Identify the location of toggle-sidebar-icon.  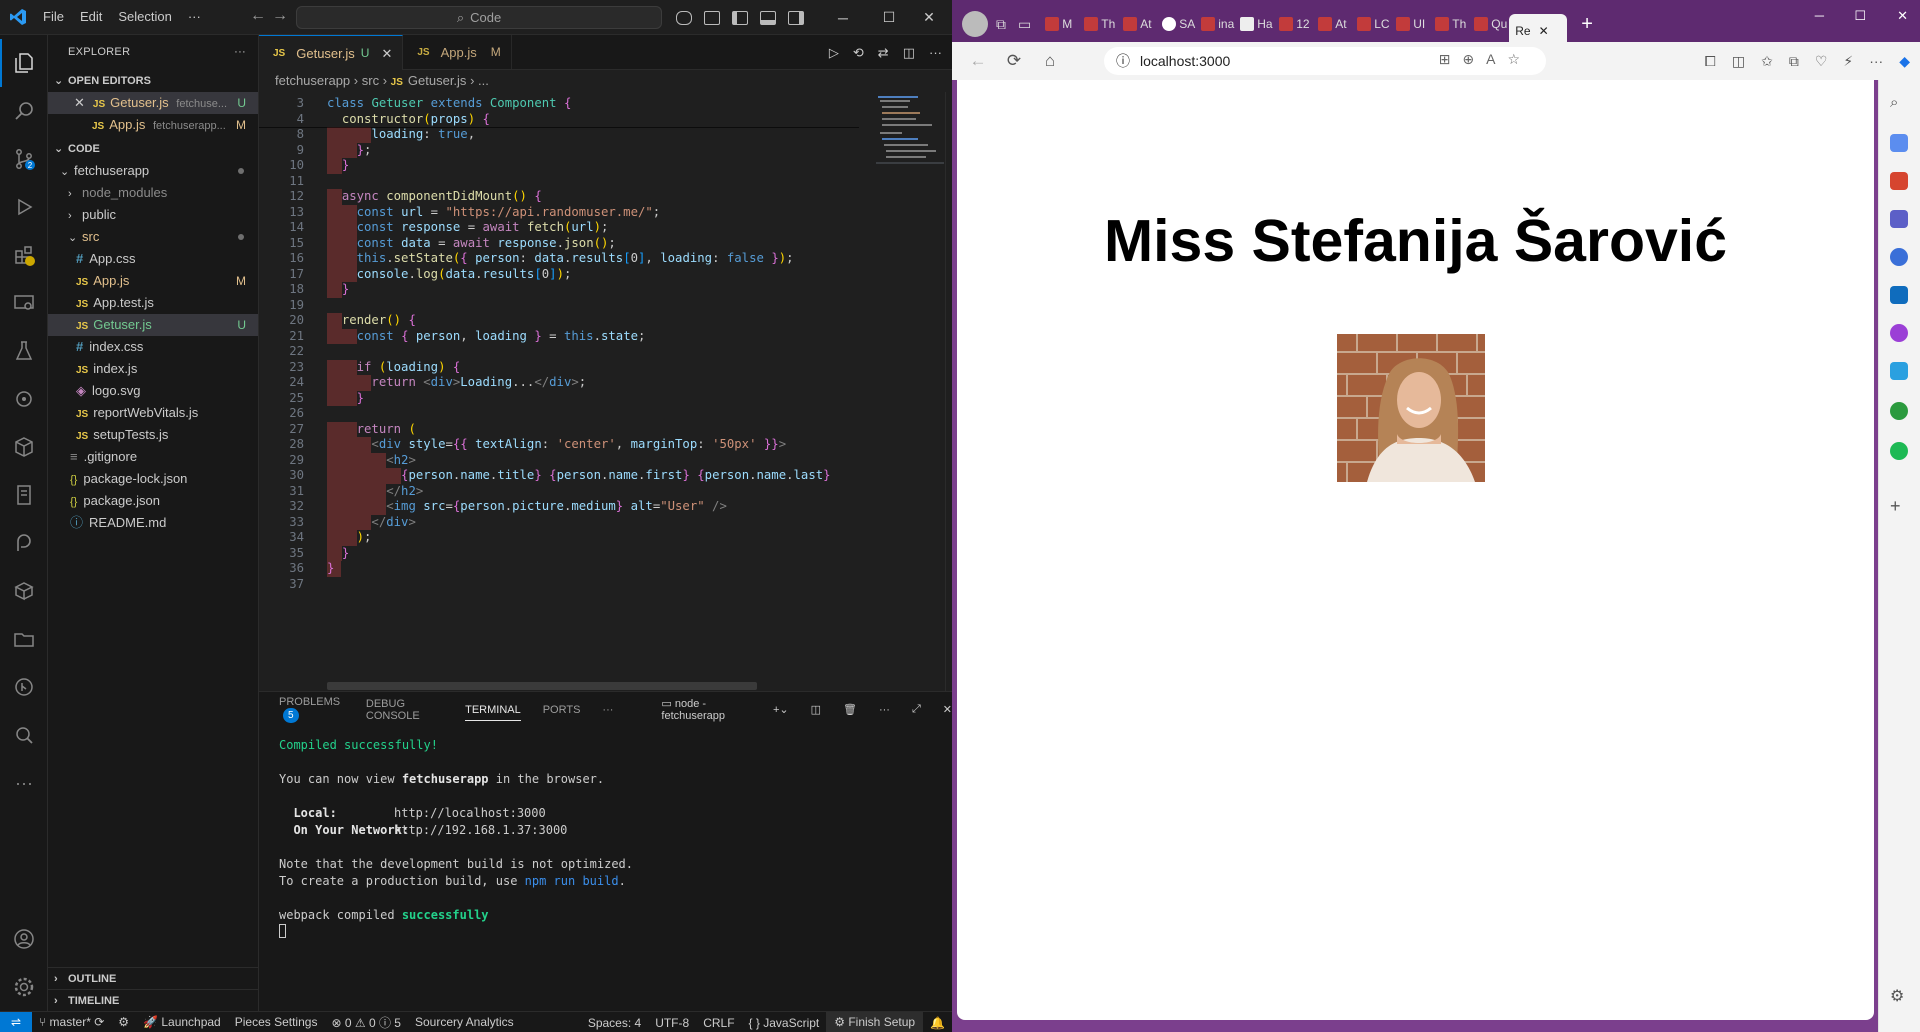
(740, 17).